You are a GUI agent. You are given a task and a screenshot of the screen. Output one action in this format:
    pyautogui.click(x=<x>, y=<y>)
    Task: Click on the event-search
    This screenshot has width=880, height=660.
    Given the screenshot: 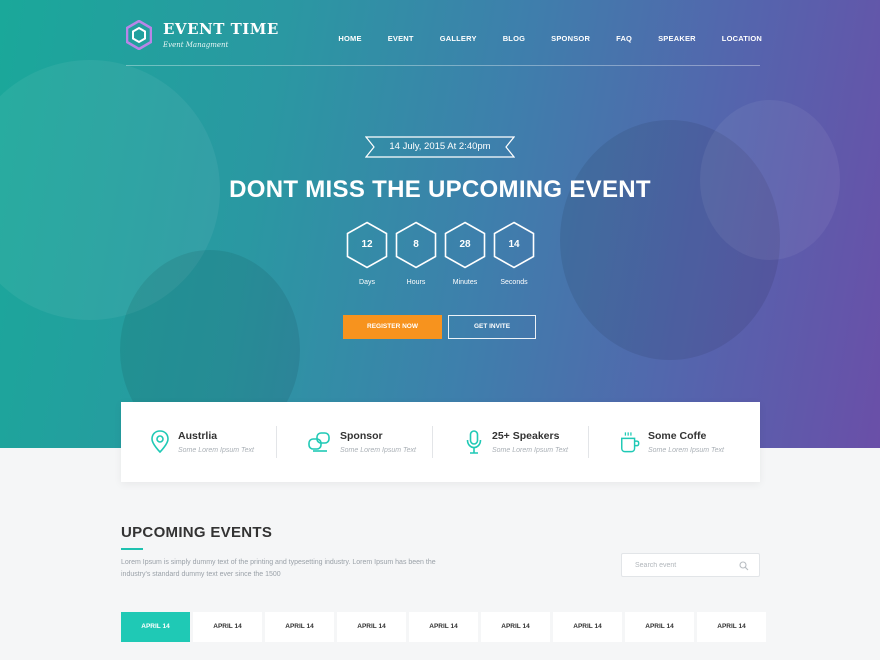 What is the action you would take?
    pyautogui.click(x=690, y=565)
    